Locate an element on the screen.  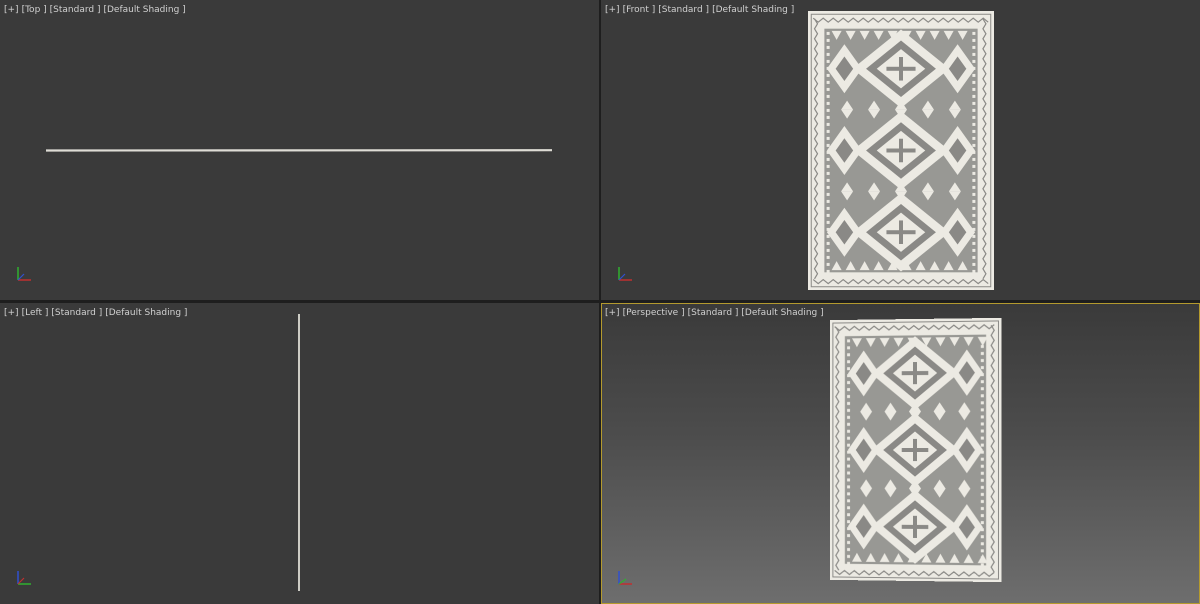
viewport-label: [+] [Top ] [Standard ] [Default Shading ] is located at coordinates (96, 10).